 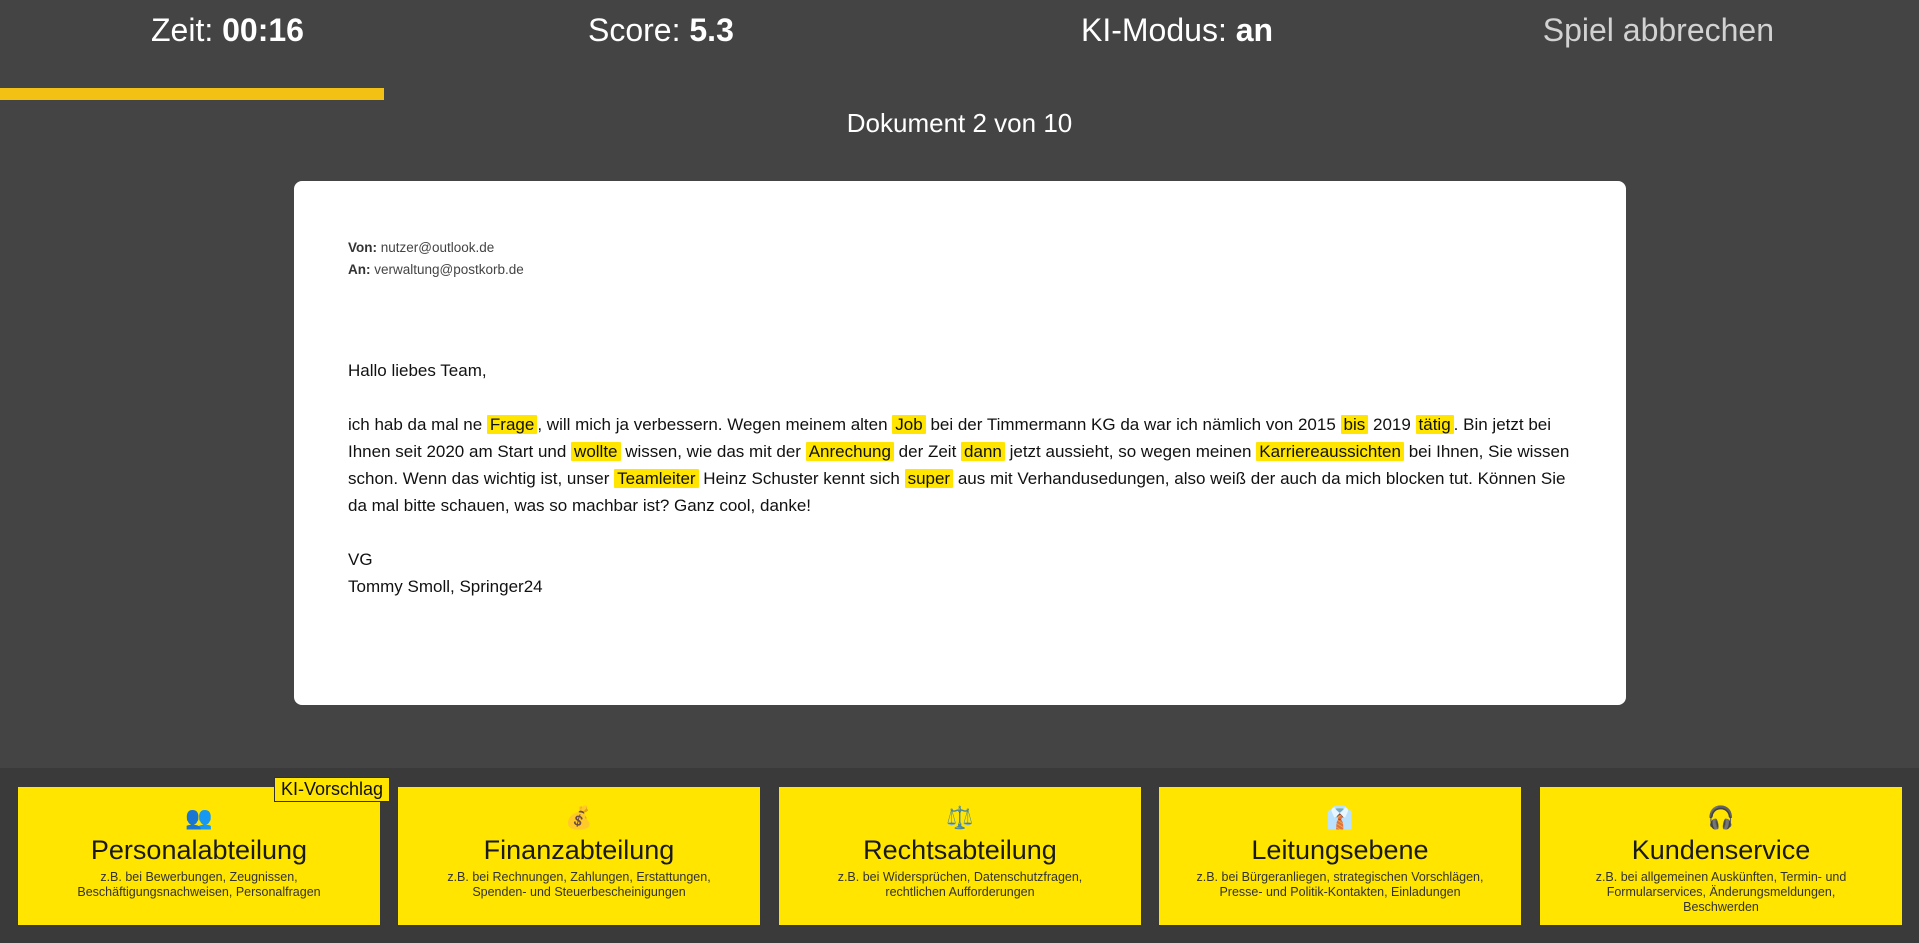 What do you see at coordinates (596, 451) in the screenshot?
I see `highlighted-word: wollte` at bounding box center [596, 451].